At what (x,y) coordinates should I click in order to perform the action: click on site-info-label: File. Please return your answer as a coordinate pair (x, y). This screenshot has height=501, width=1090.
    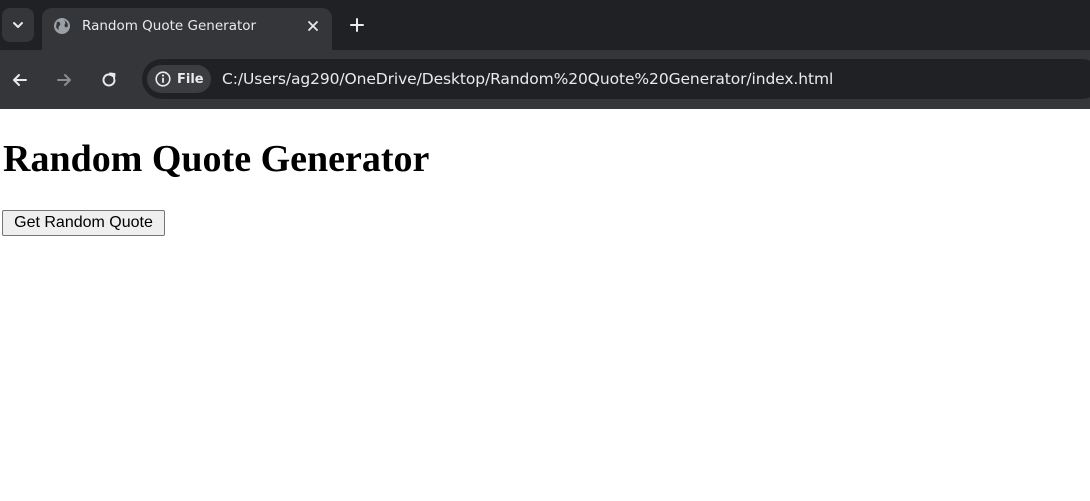
    Looking at the image, I should click on (190, 79).